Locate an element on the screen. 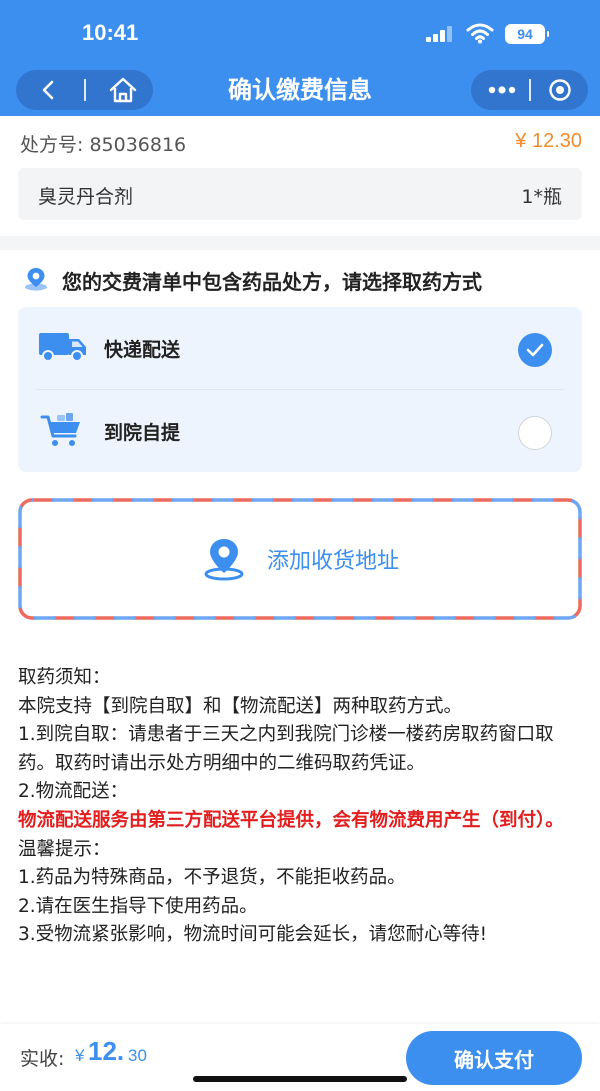 The height and width of the screenshot is (1091, 600). instructions-intro: 本院支持【到院自取】和【物流配送】两种取药方式。 is located at coordinates (240, 706).